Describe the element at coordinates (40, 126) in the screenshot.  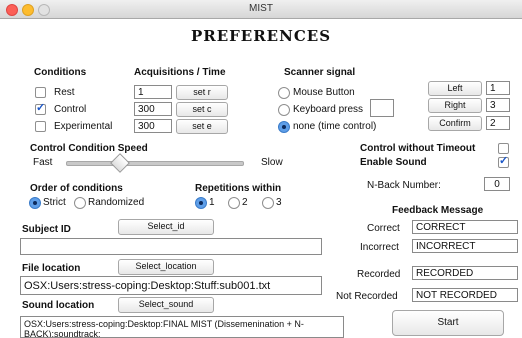
I see `experimental-checkbox` at that location.